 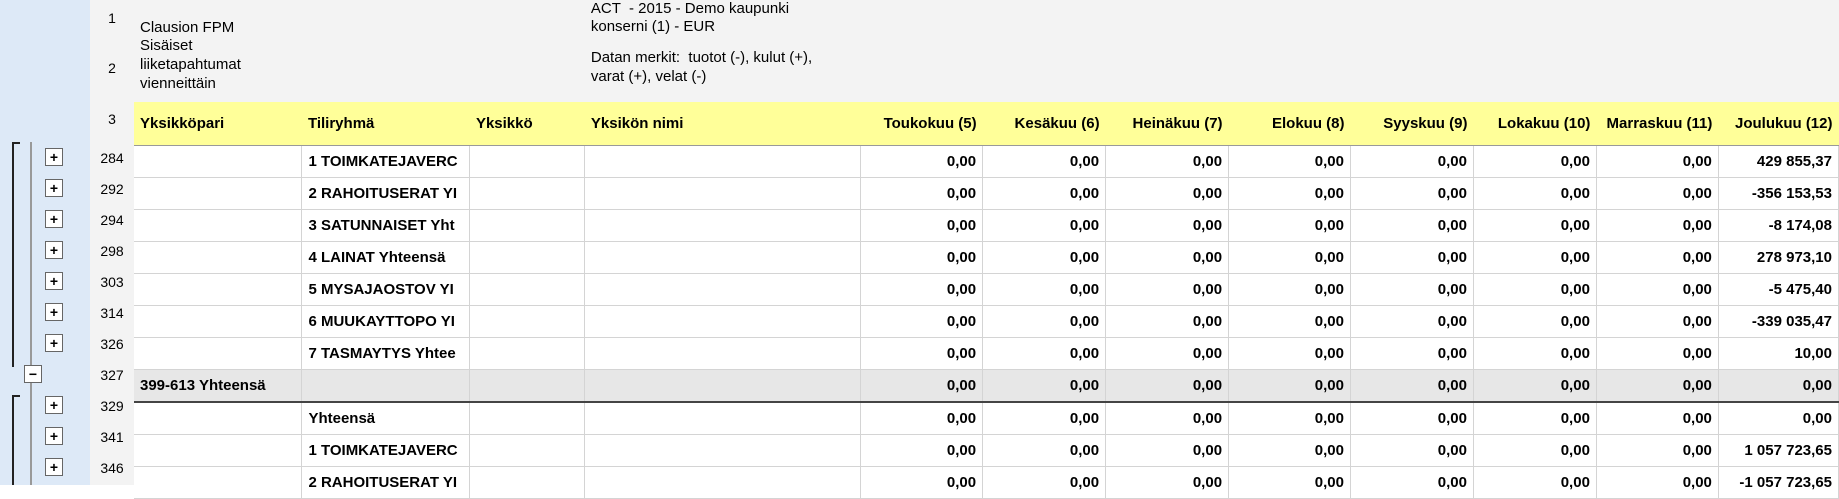 I want to click on account-group-cell: 4 LAINAT Yhteensä, so click(x=386, y=257).